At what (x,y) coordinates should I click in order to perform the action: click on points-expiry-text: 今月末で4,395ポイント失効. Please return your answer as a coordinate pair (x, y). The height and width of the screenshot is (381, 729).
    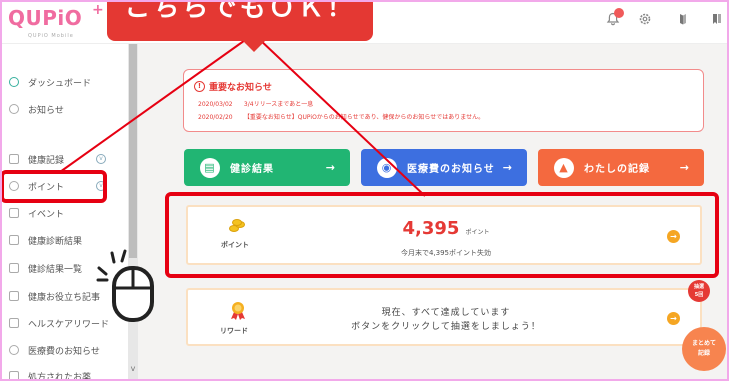
    Looking at the image, I should click on (446, 253).